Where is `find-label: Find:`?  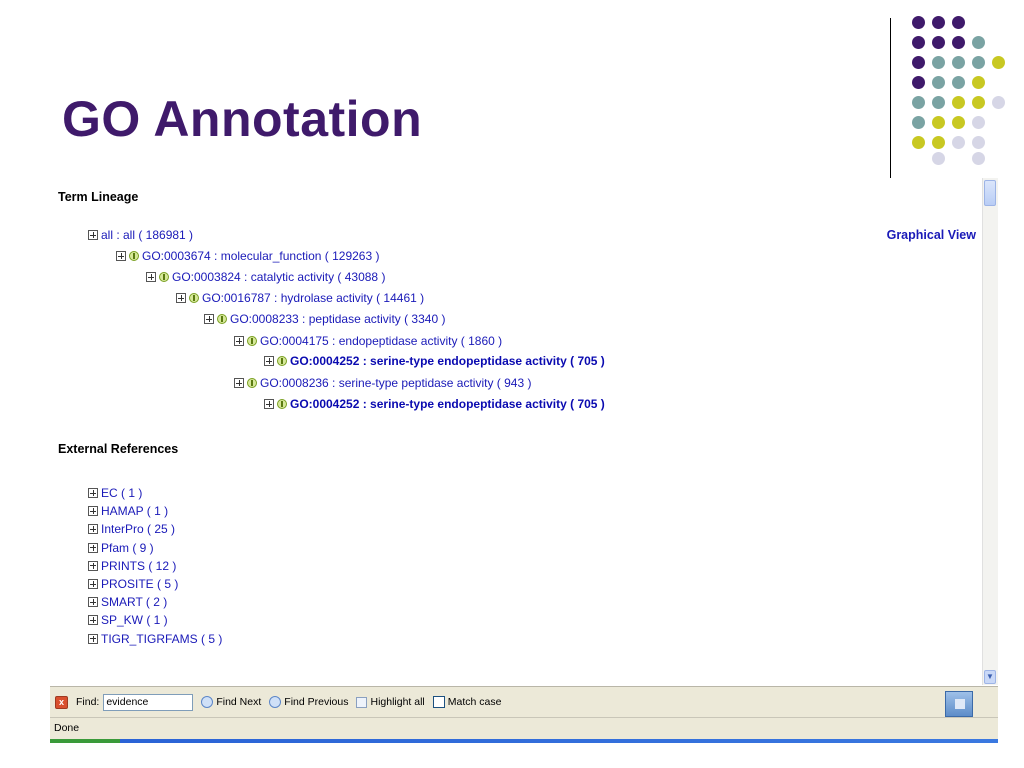
find-label: Find: is located at coordinates (88, 702).